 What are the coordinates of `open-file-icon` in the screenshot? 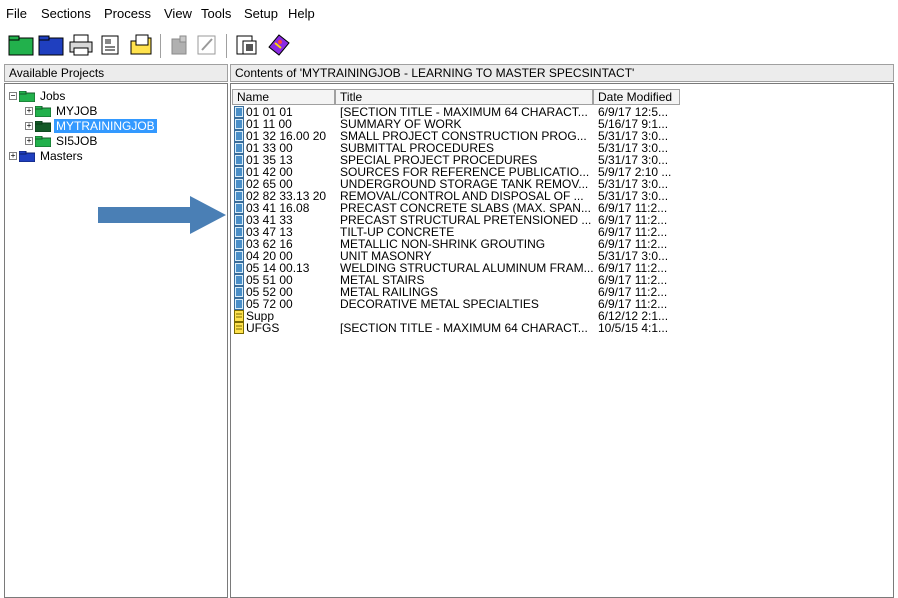 It's located at (141, 45).